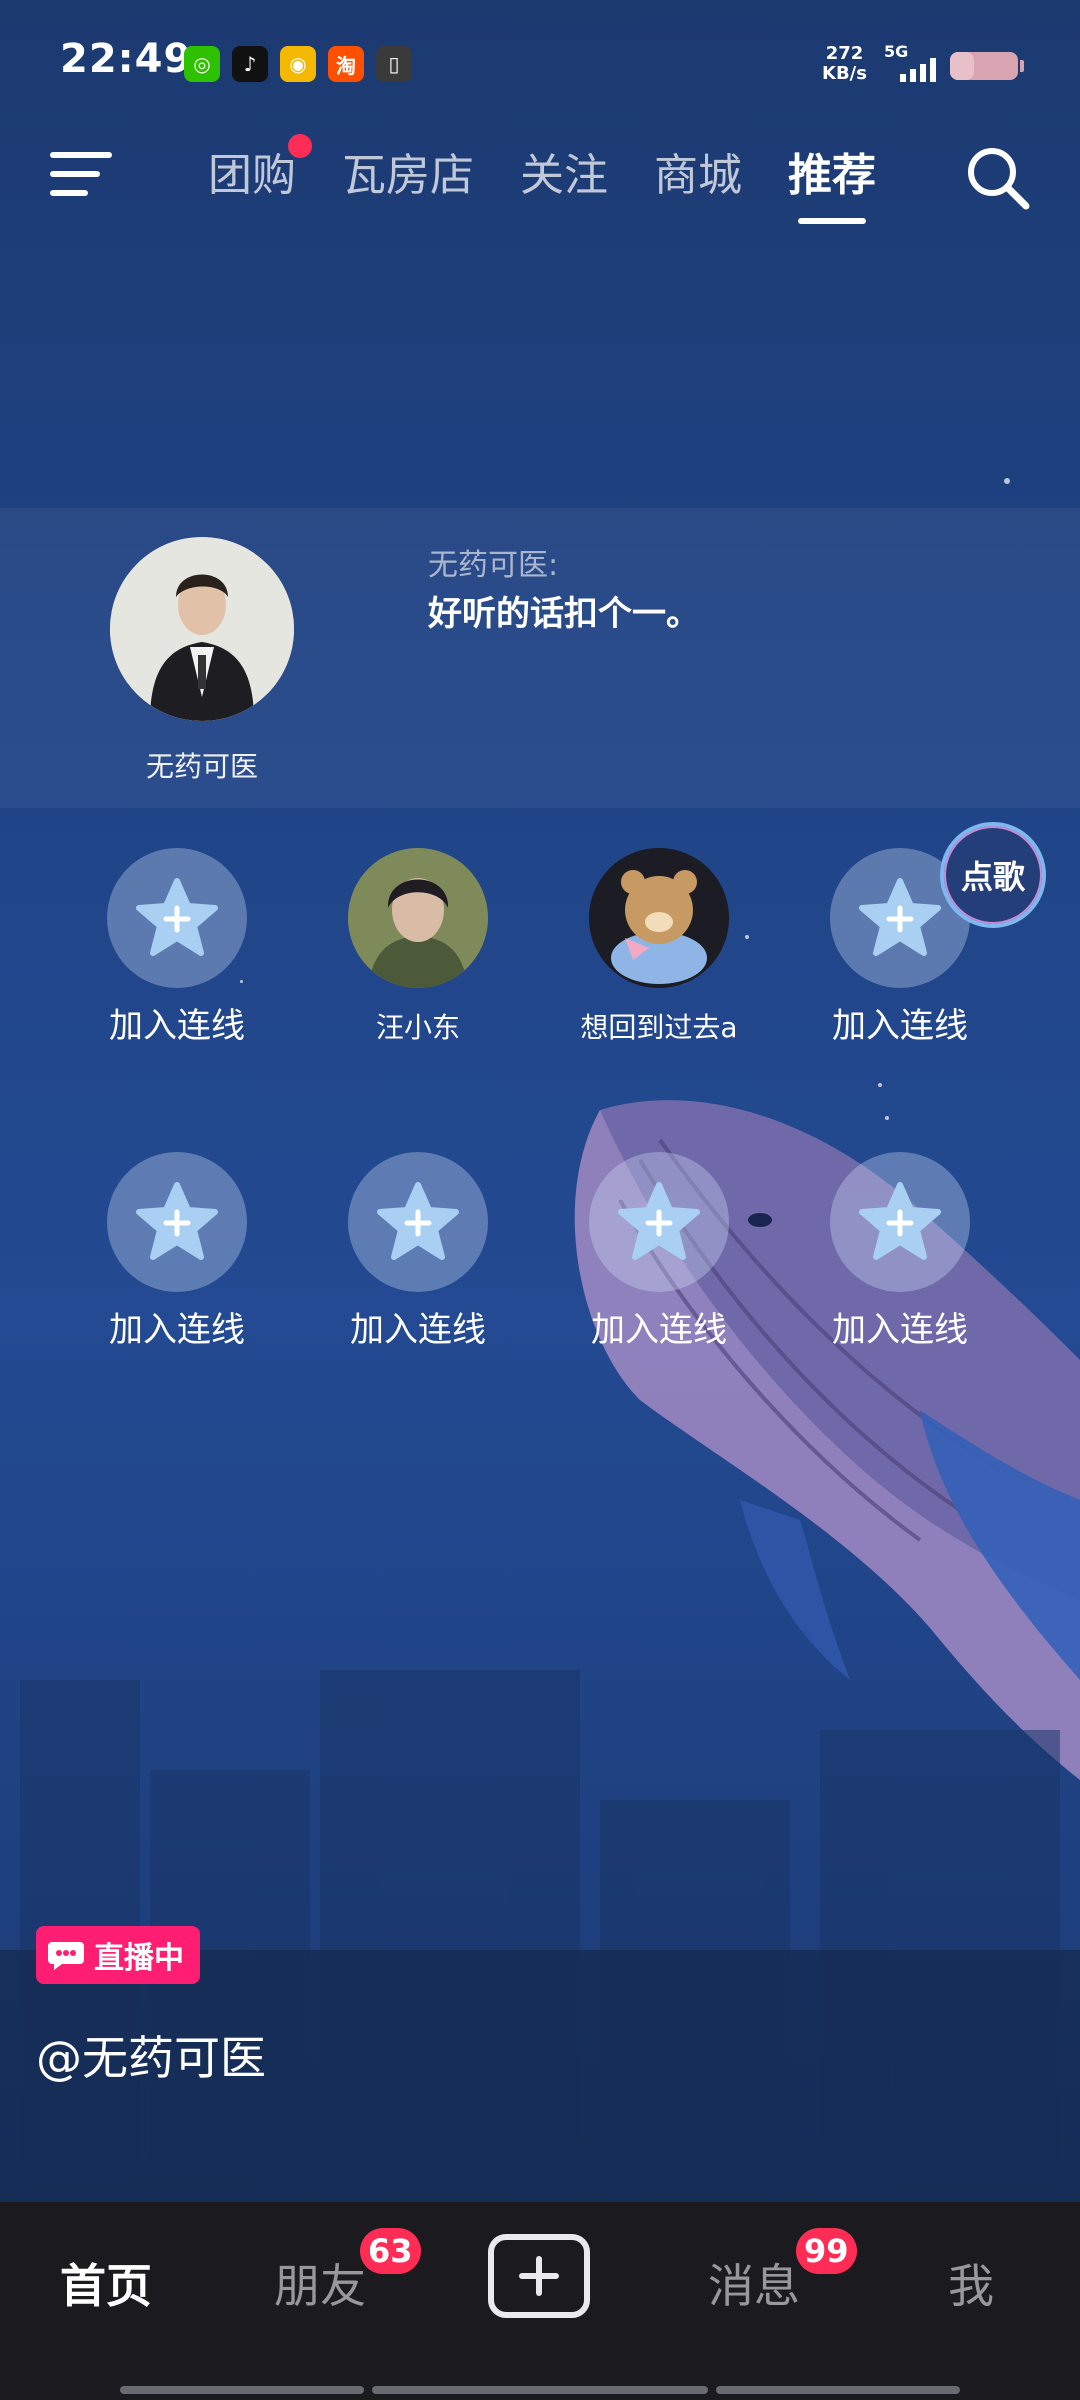  Describe the element at coordinates (832, 175) in the screenshot. I see `tab-label: 推荐` at that location.